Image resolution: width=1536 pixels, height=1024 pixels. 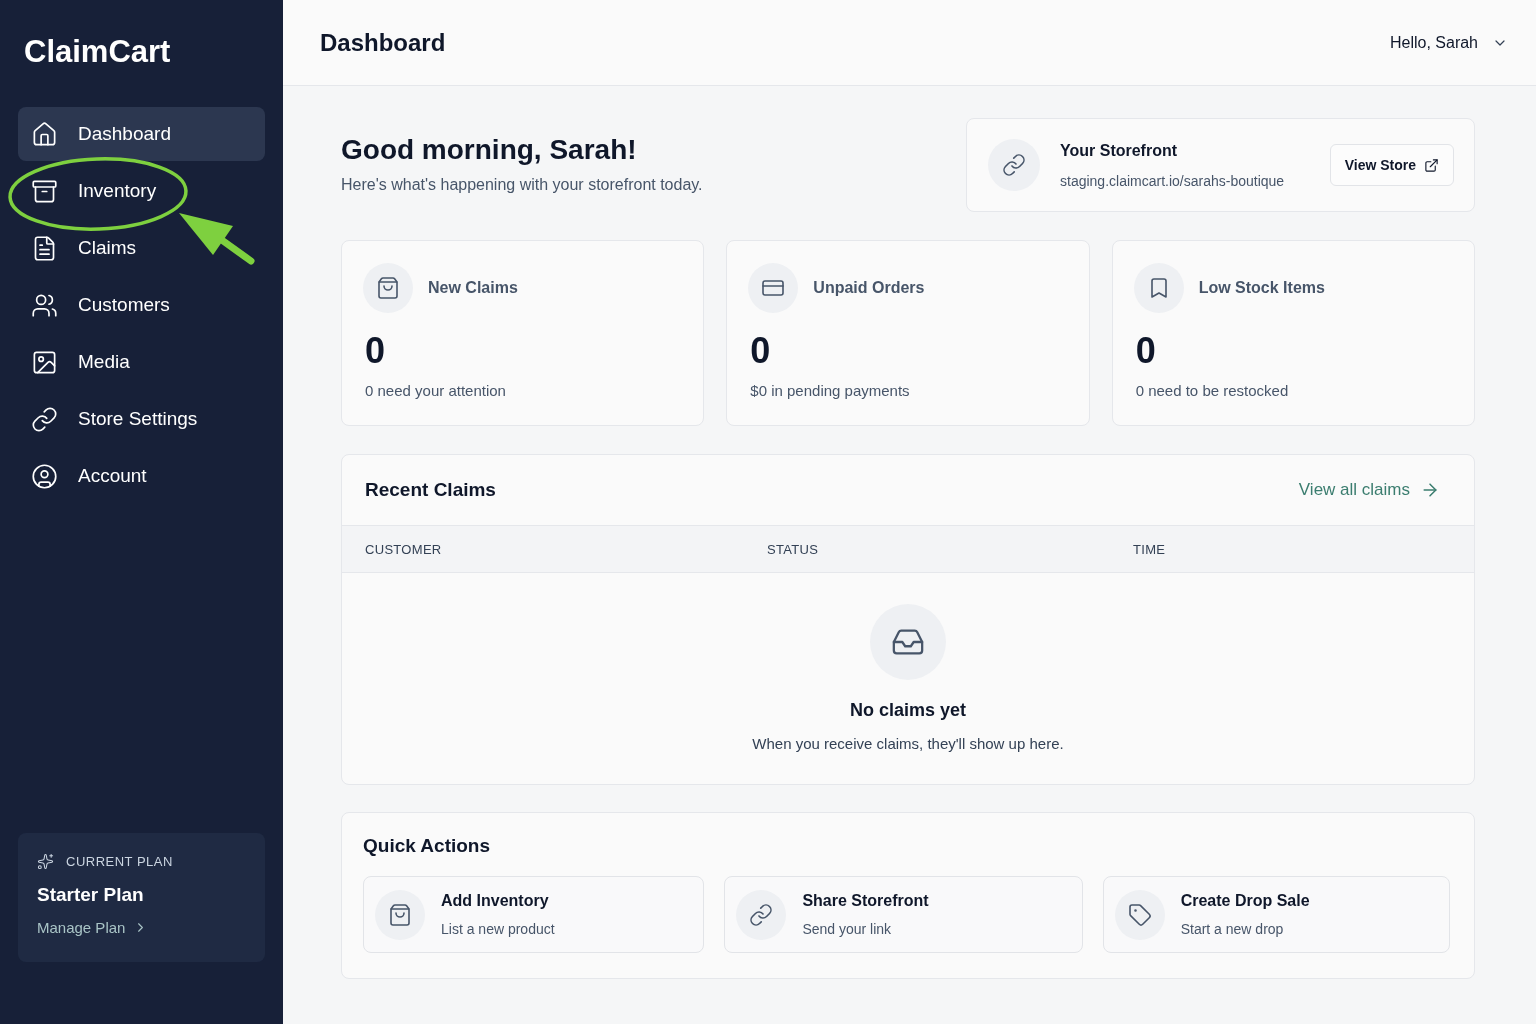 I want to click on stat-note: 0 need your attention, so click(x=435, y=391).